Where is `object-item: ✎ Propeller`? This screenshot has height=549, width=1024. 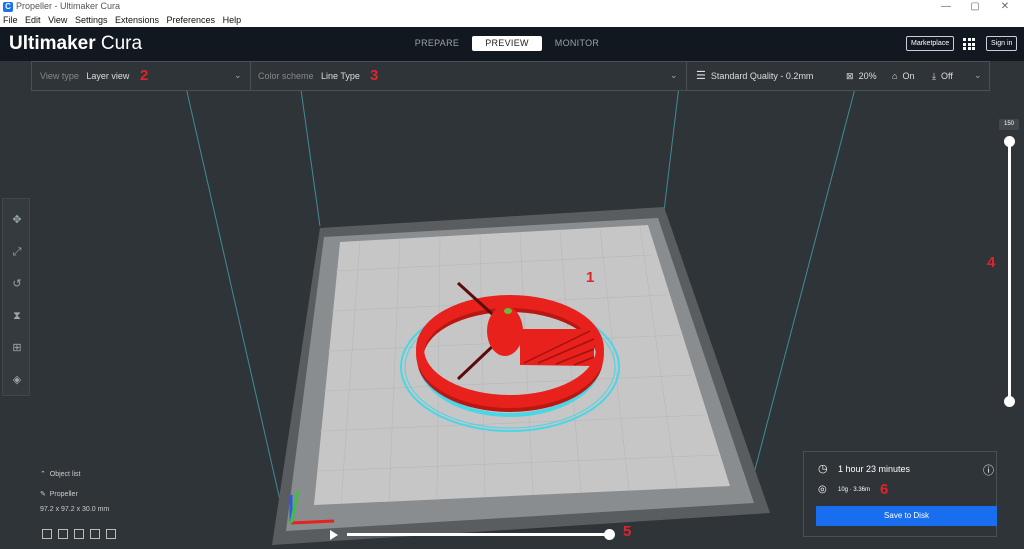
object-item: ✎ Propeller is located at coordinates (59, 494).